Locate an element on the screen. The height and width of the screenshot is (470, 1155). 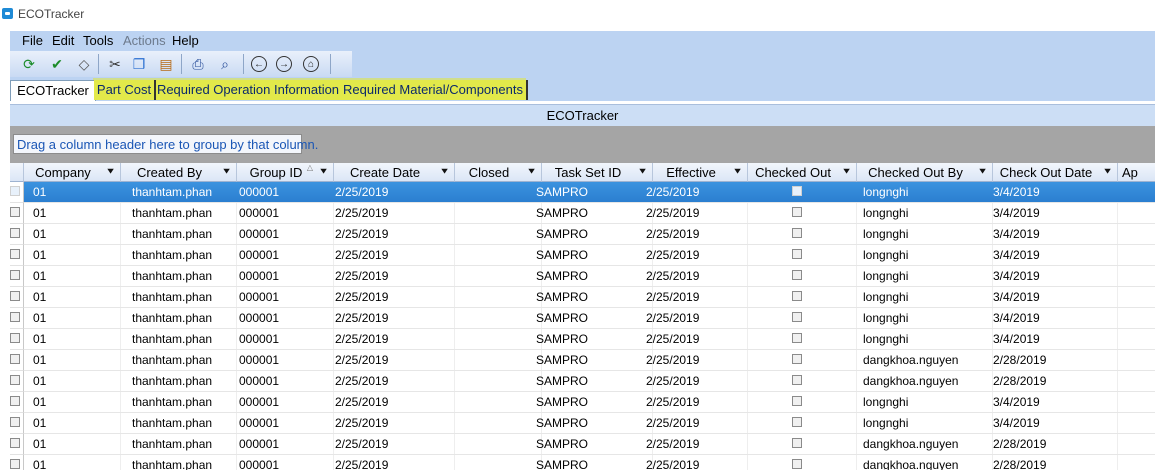
forward-button: → is located at coordinates (284, 64).